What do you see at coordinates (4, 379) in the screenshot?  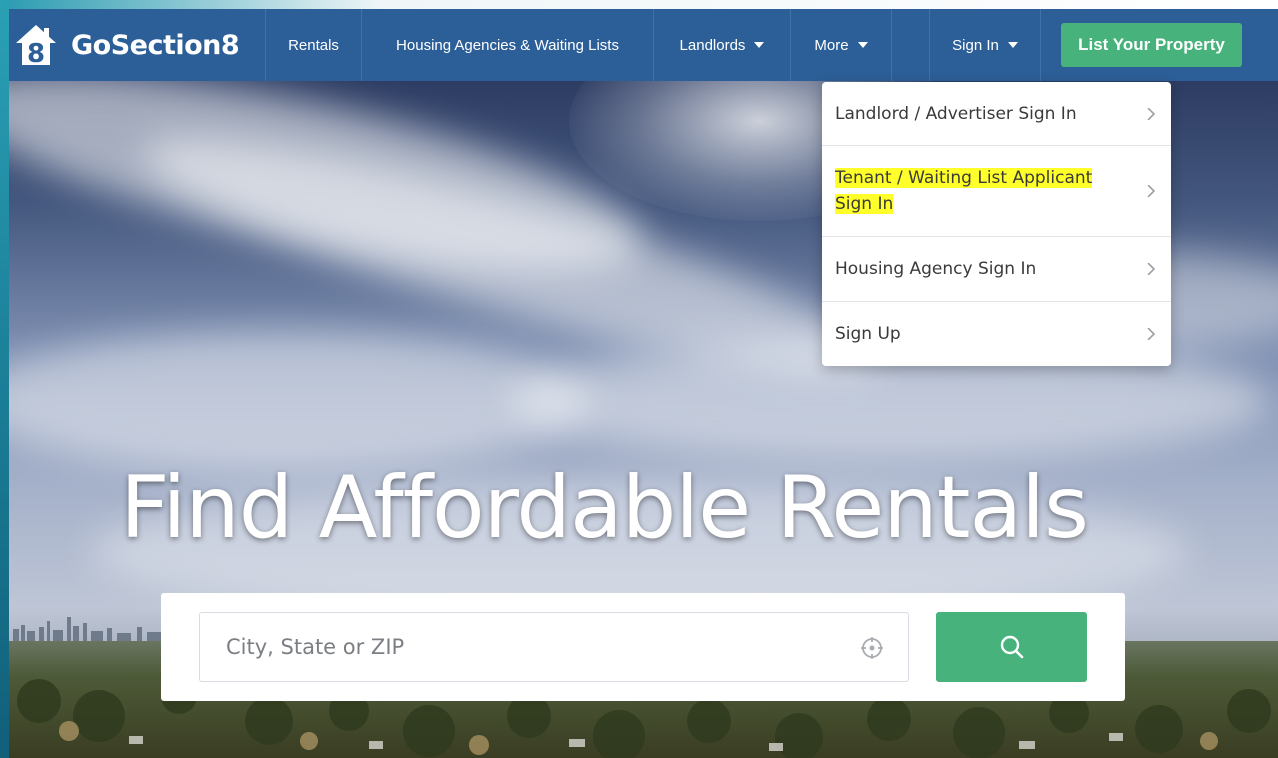 I see `window-frame-left` at bounding box center [4, 379].